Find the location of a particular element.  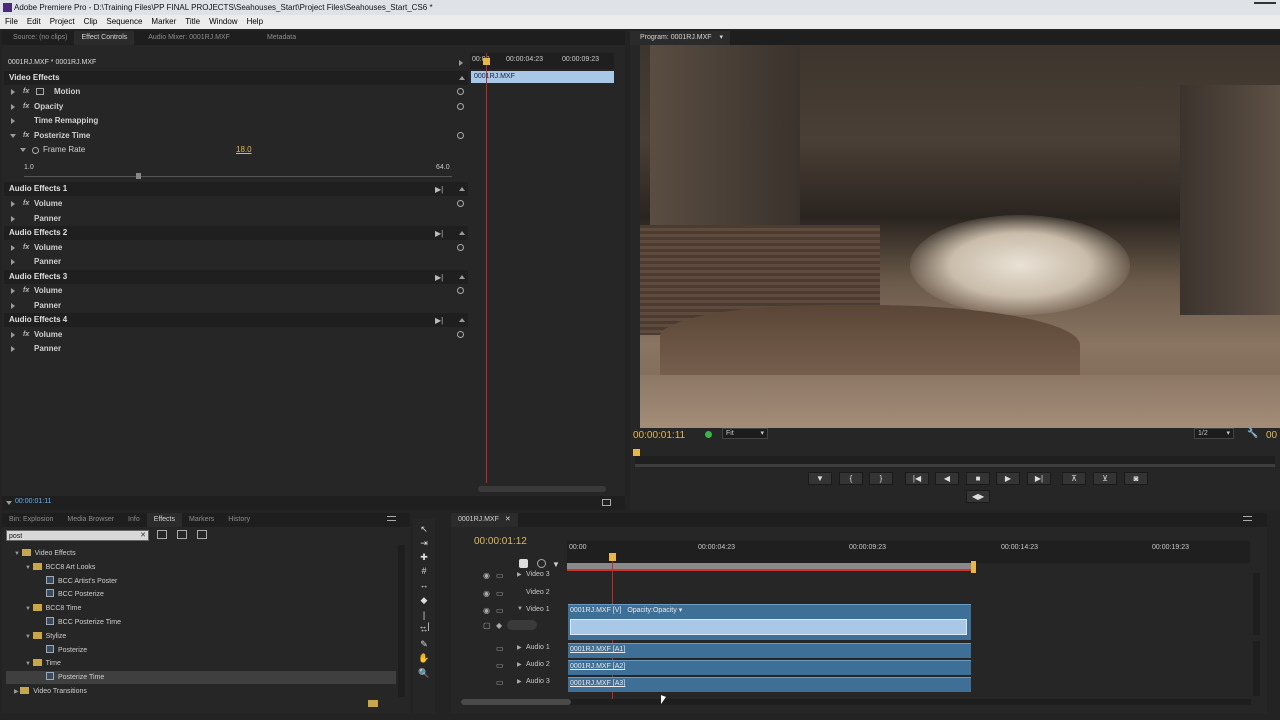

expand-time-remapping-icon is located at coordinates (13, 121).